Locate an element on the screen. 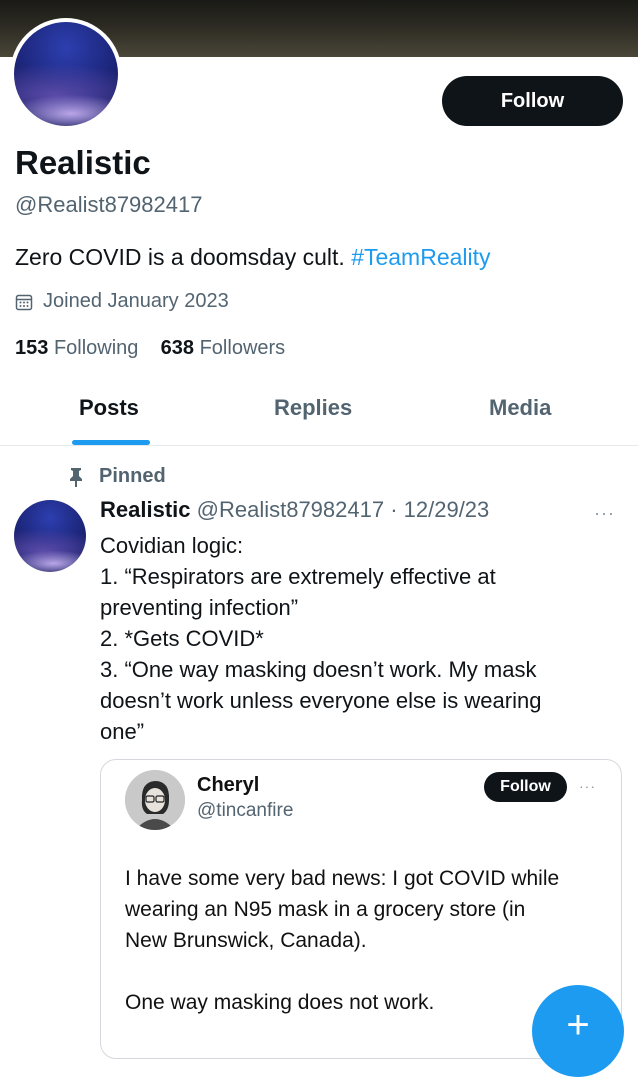 The height and width of the screenshot is (1077, 638). quoted-follow-button: Follow is located at coordinates (525, 787).